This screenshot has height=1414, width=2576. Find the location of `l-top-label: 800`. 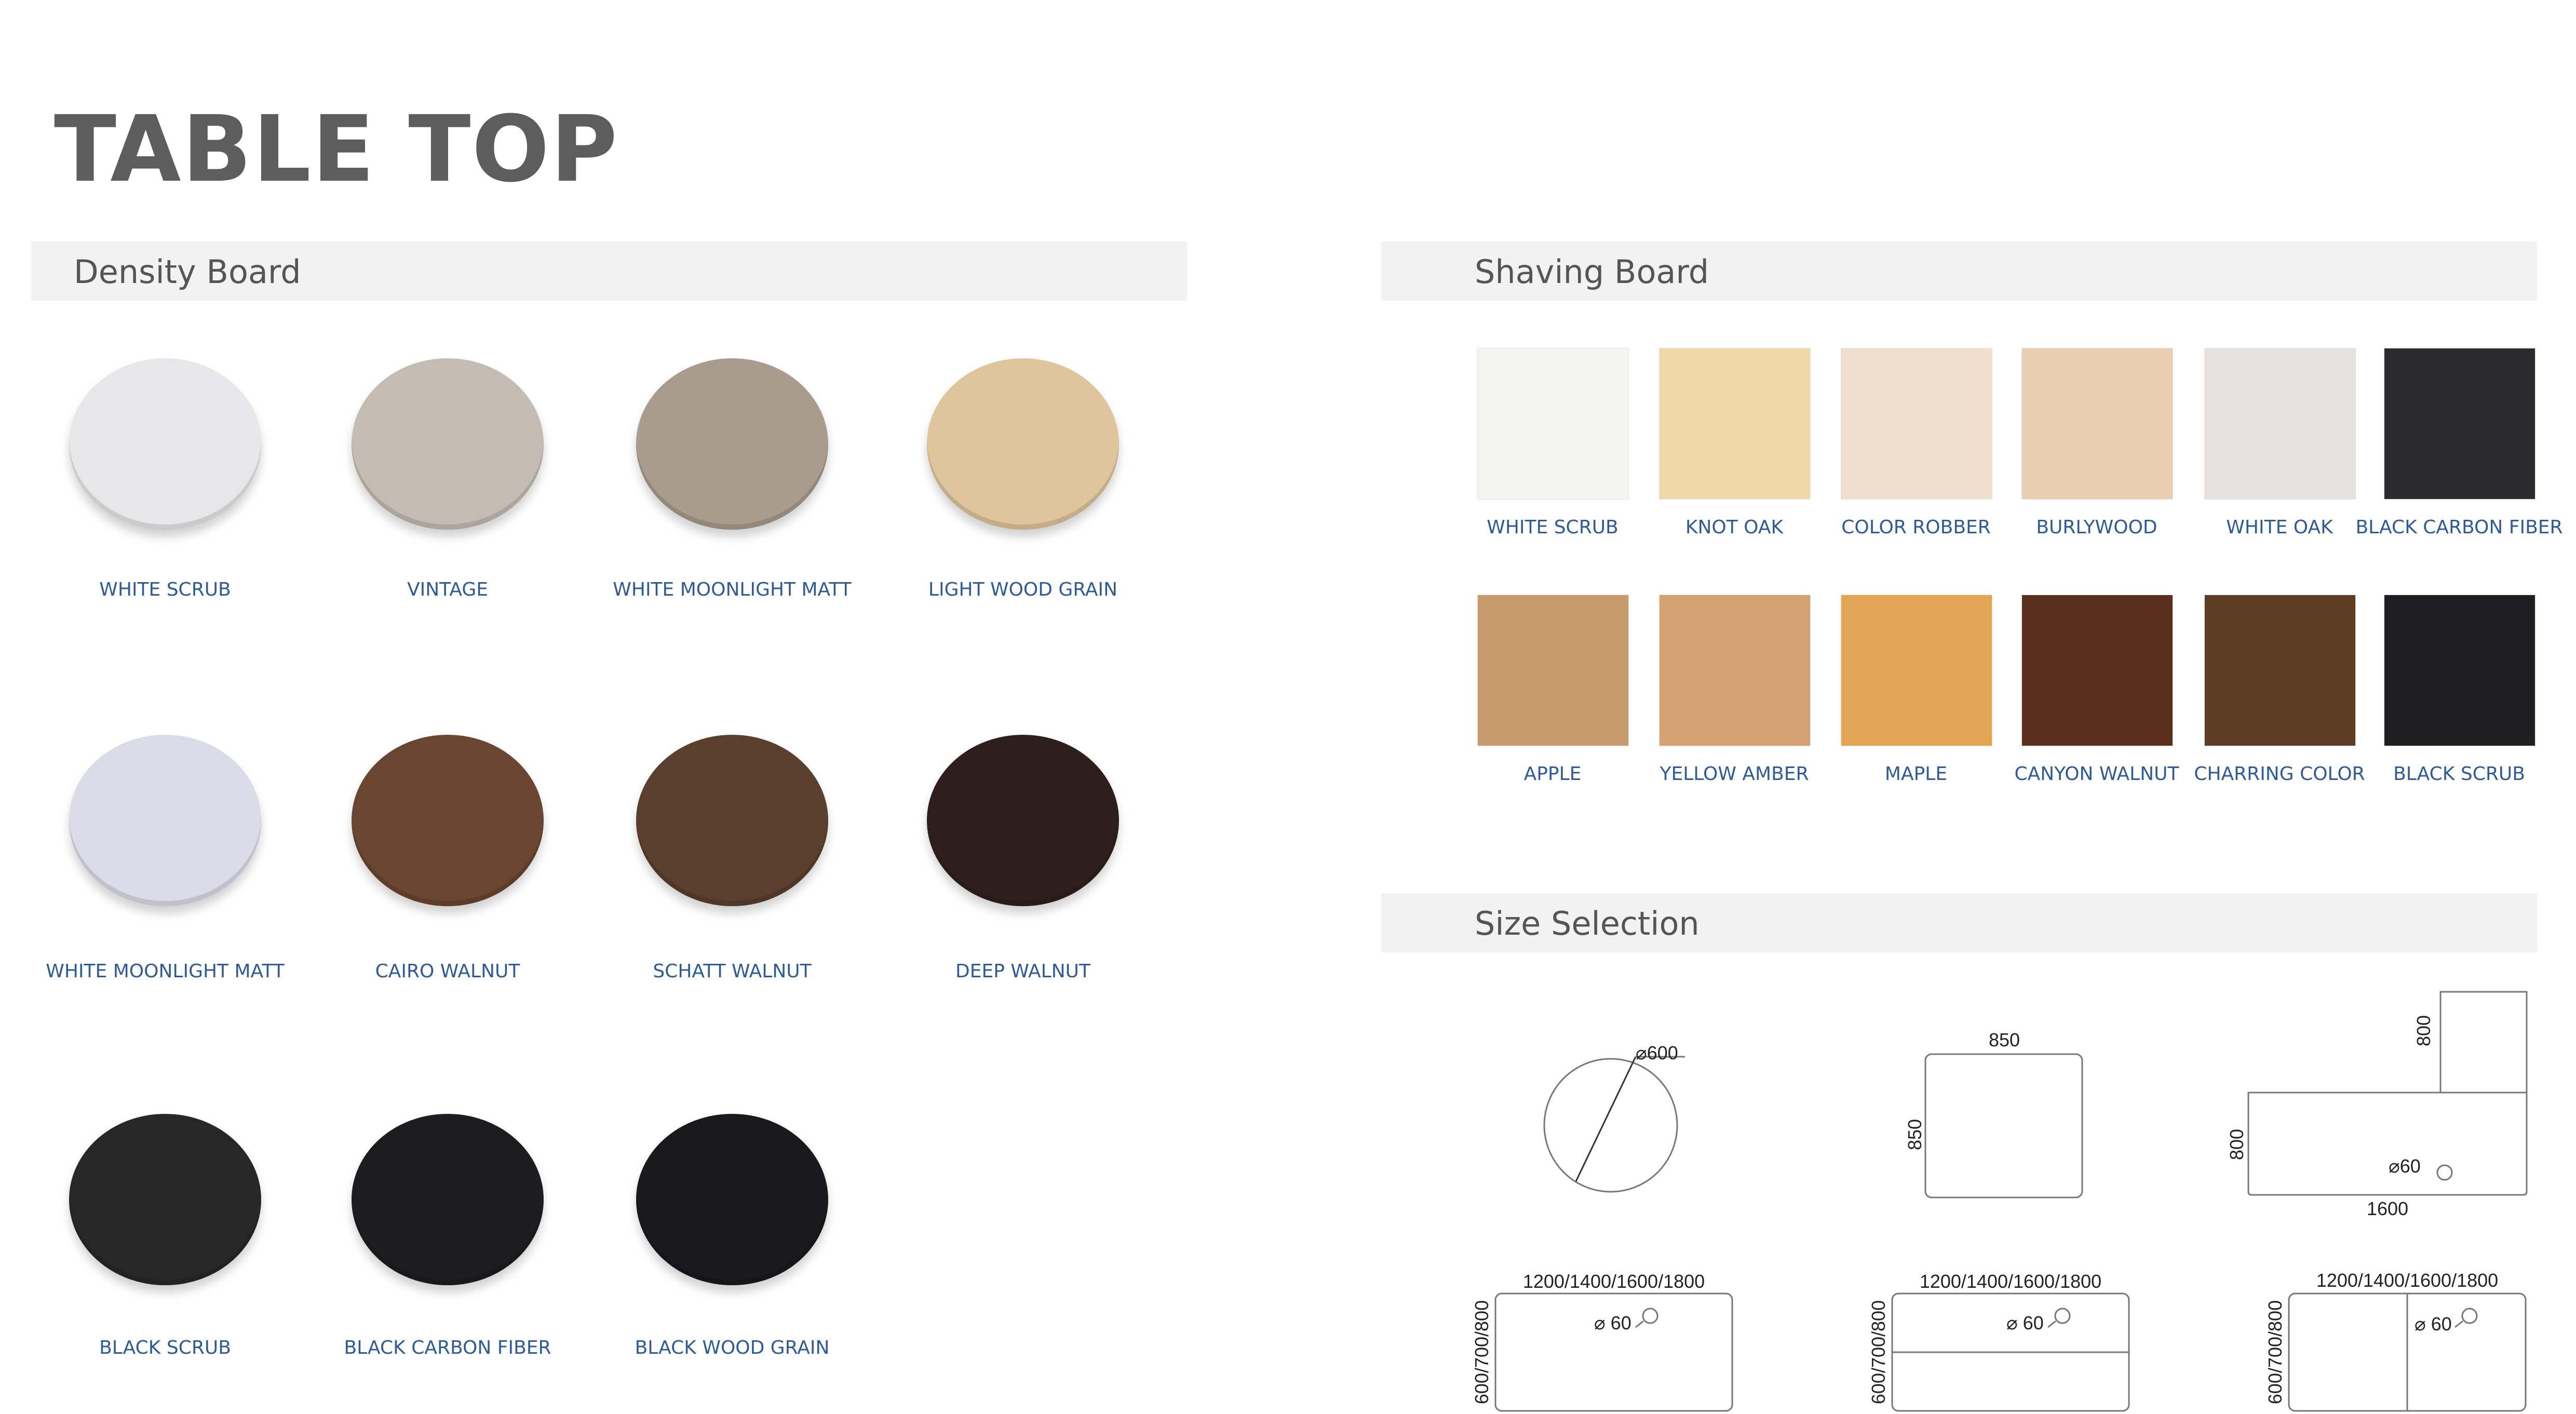

l-top-label: 800 is located at coordinates (2423, 1030).